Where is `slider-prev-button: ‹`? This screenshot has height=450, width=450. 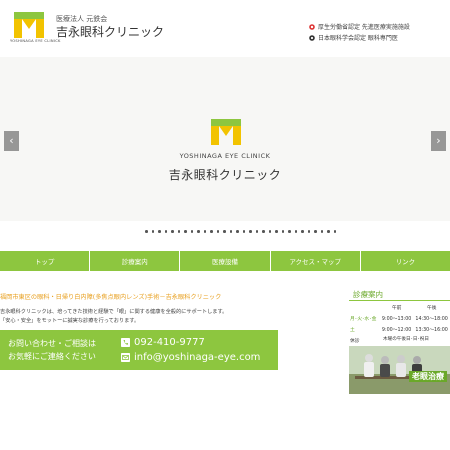
slider-prev-button: ‹ is located at coordinates (11, 141).